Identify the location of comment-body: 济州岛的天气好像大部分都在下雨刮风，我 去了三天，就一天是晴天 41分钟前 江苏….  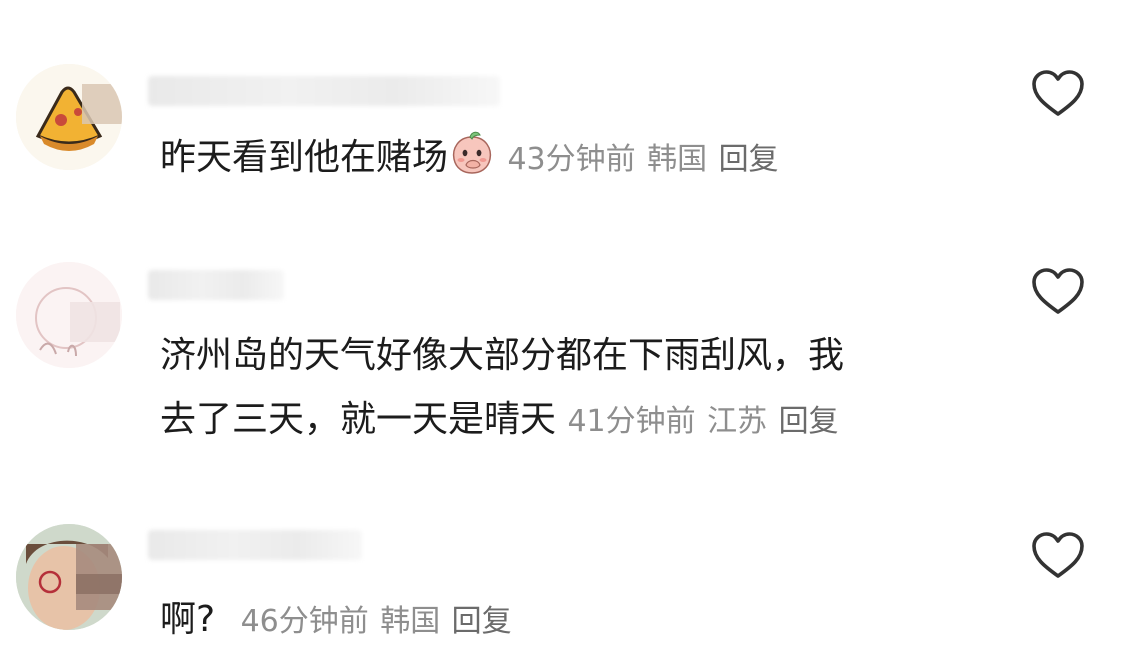
(502, 389).